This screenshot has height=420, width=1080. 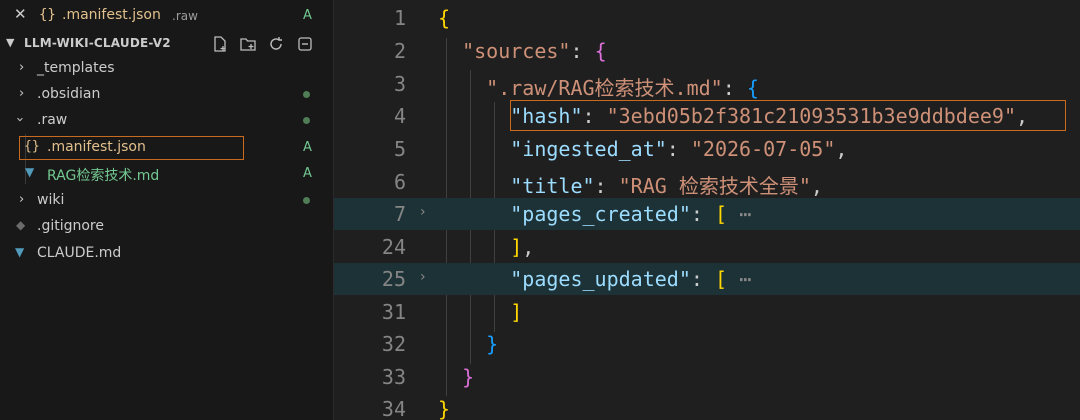 What do you see at coordinates (47, 15) in the screenshot?
I see `json-file-icon: {}` at bounding box center [47, 15].